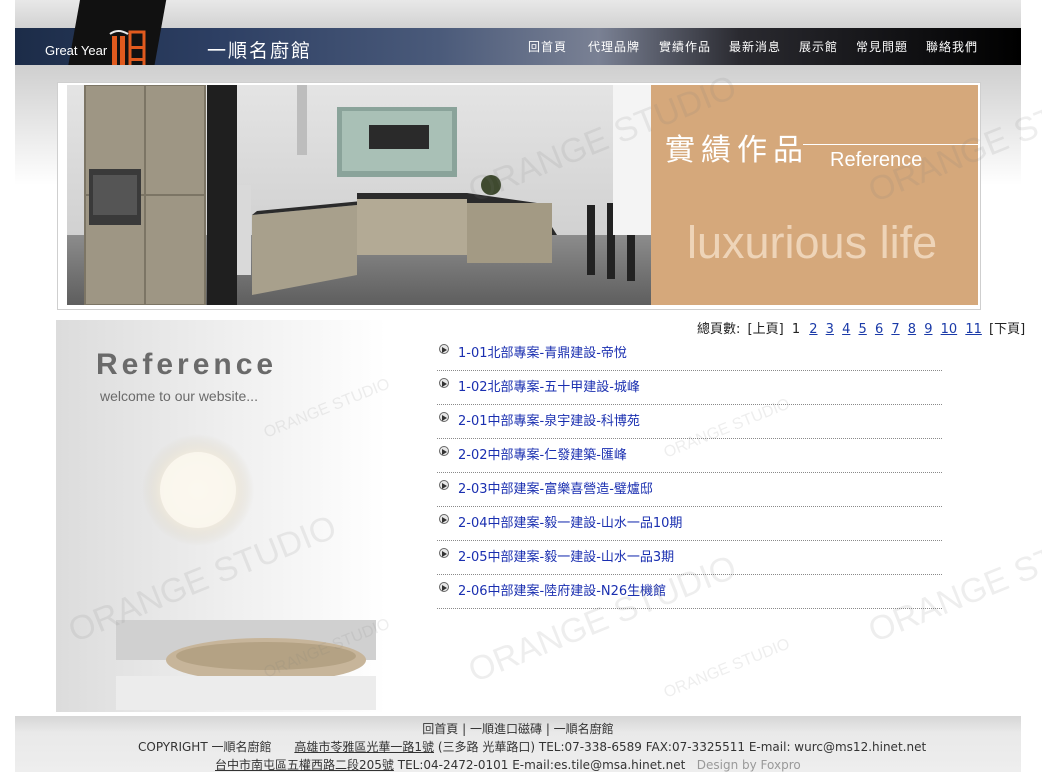 The width and height of the screenshot is (1042, 772). I want to click on project-link: 2-03中部建案-富樂喜營造-璧爐邸, so click(555, 487).